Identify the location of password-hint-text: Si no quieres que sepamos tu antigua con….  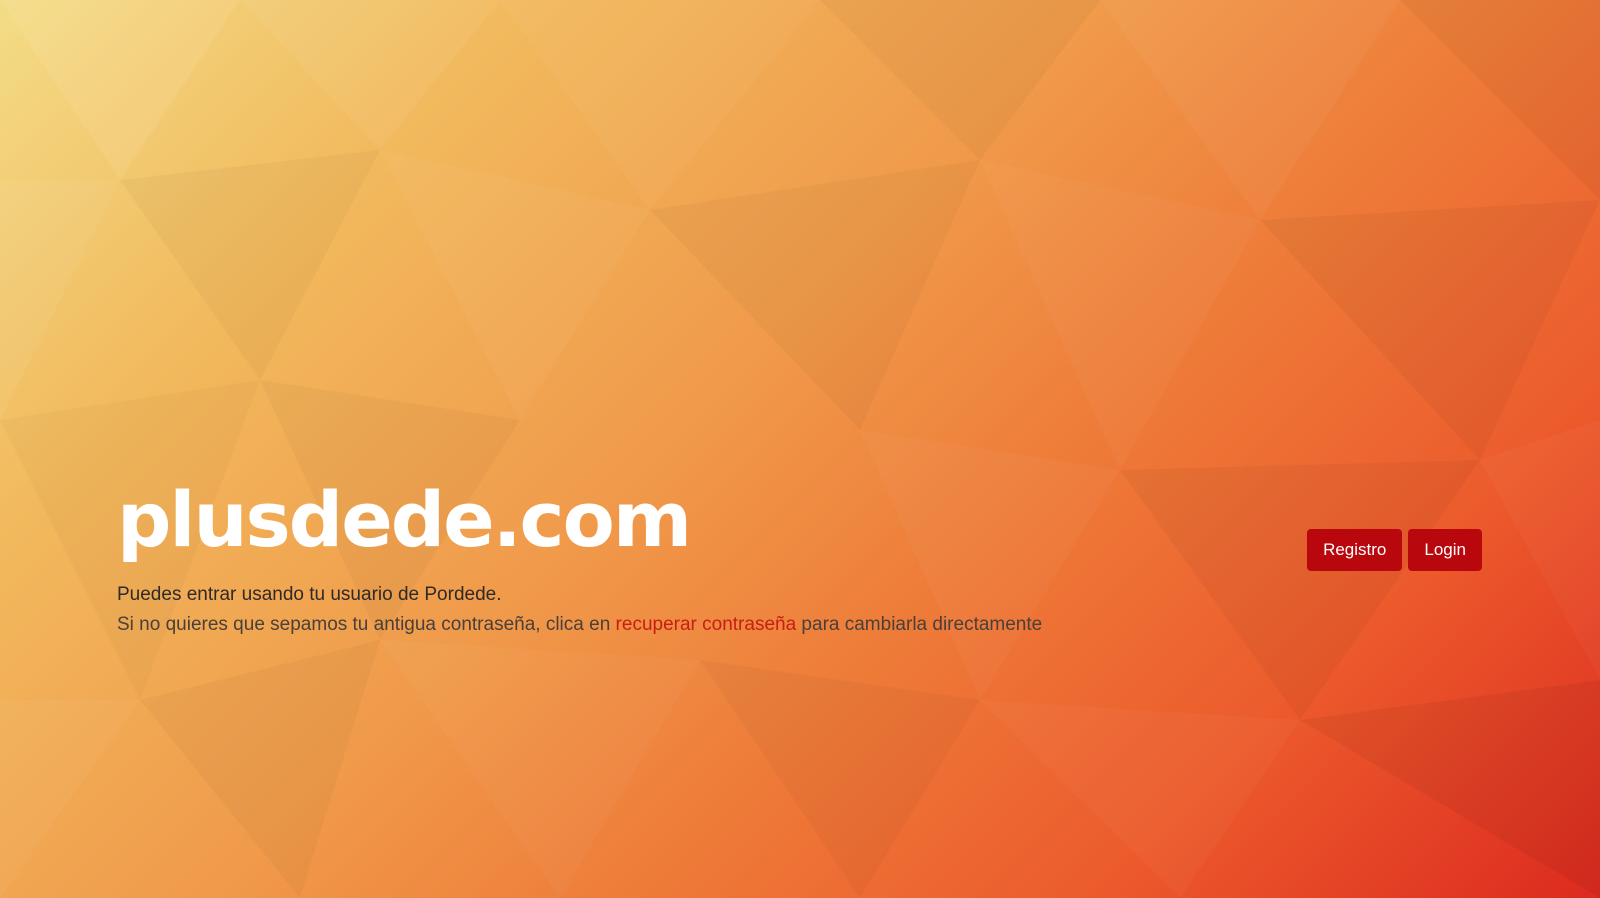
(597, 625).